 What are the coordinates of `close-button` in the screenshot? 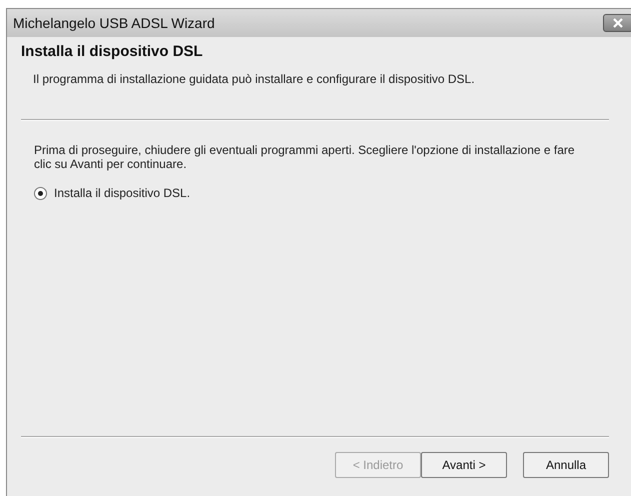 It's located at (617, 23).